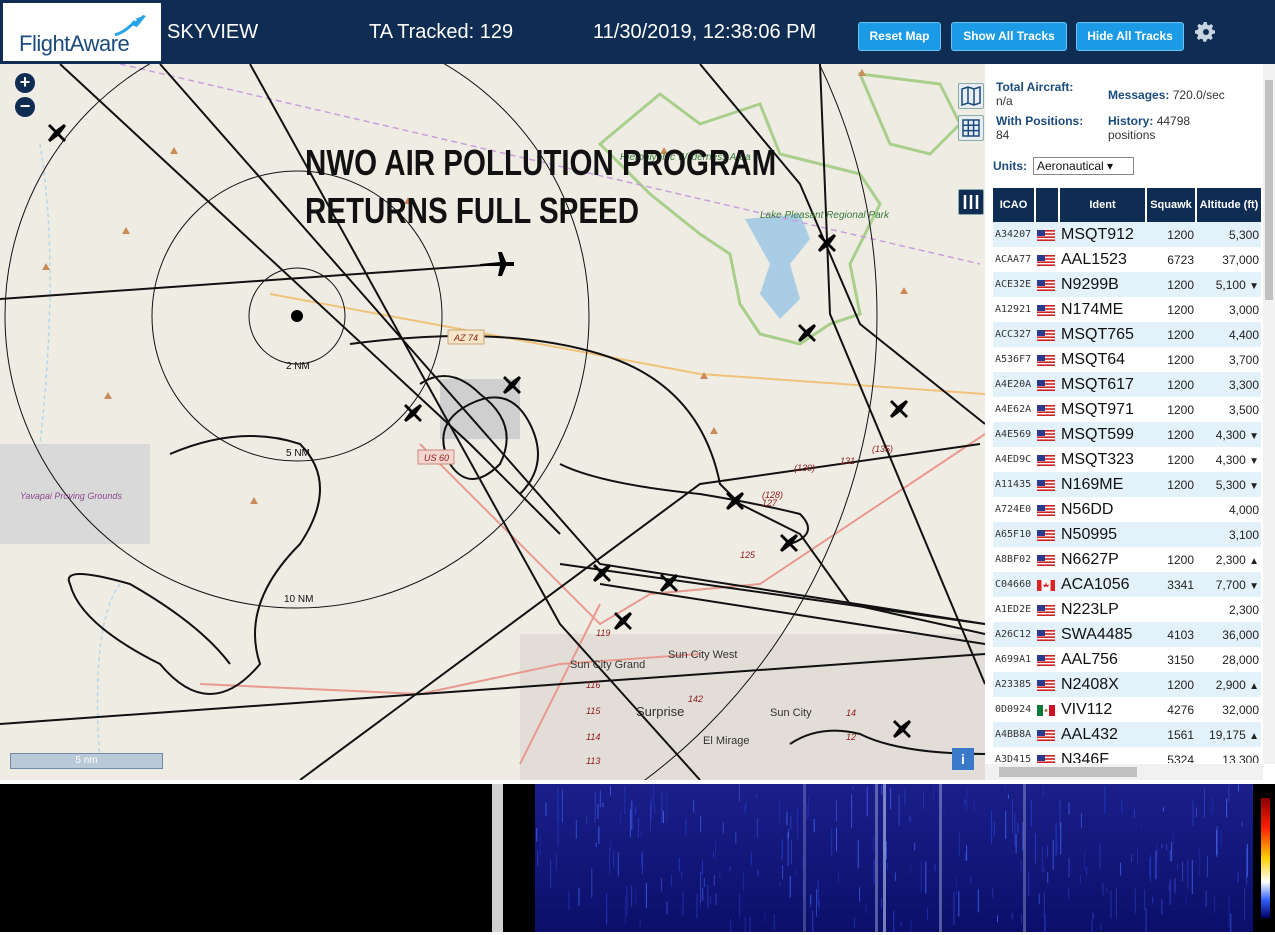  I want to click on reset-map-button: Reset Map, so click(899, 36).